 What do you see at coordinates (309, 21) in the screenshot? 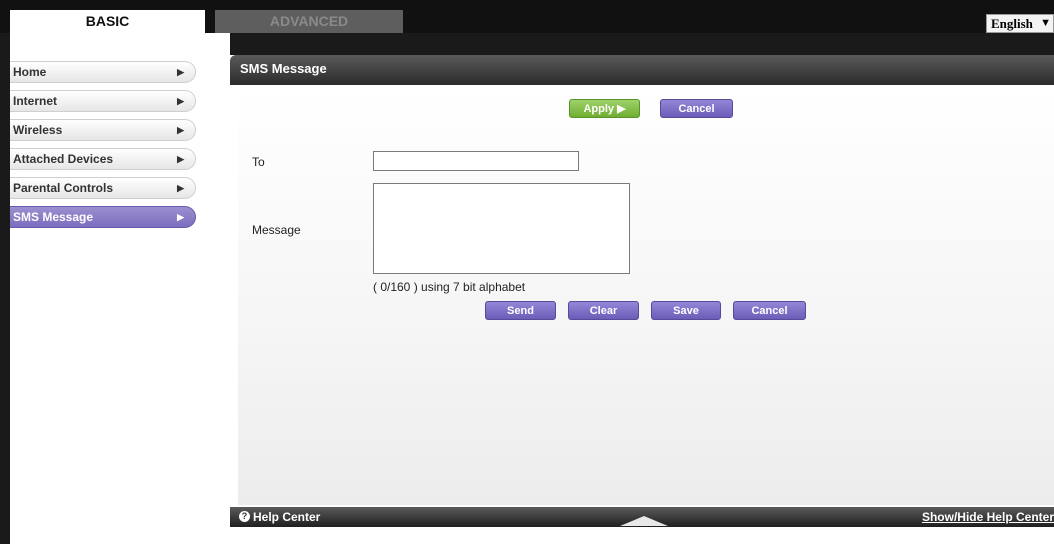
I see `tab-advanced: ADVANCED` at bounding box center [309, 21].